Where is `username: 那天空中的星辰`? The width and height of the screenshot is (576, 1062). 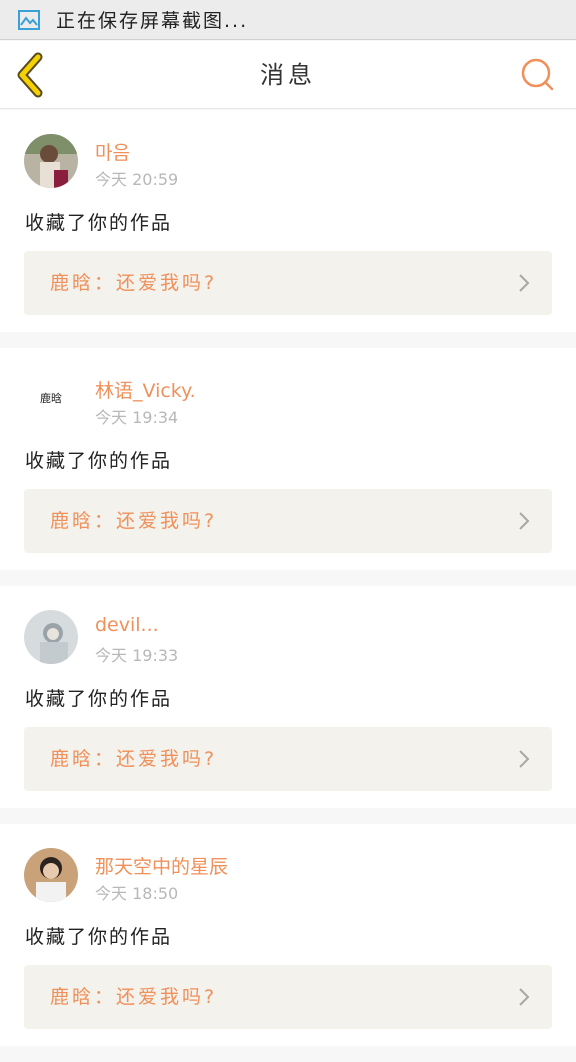 username: 那天空中的星辰 is located at coordinates (161, 865).